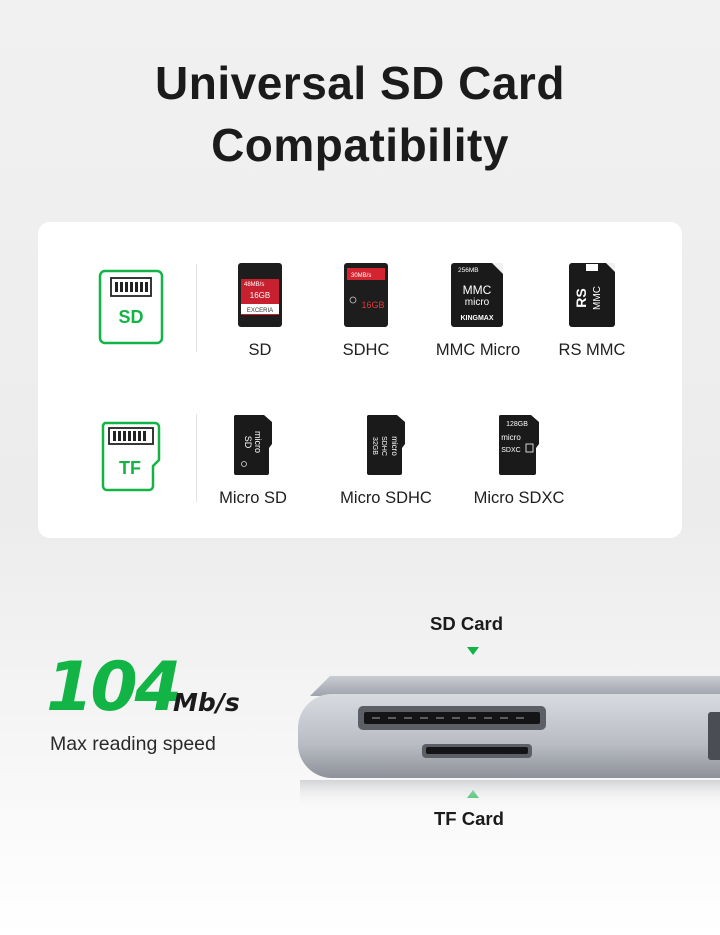 Image resolution: width=720 pixels, height=935 pixels. I want to click on card-sdhc: 30MB/s 16GB SDHC, so click(366, 311).